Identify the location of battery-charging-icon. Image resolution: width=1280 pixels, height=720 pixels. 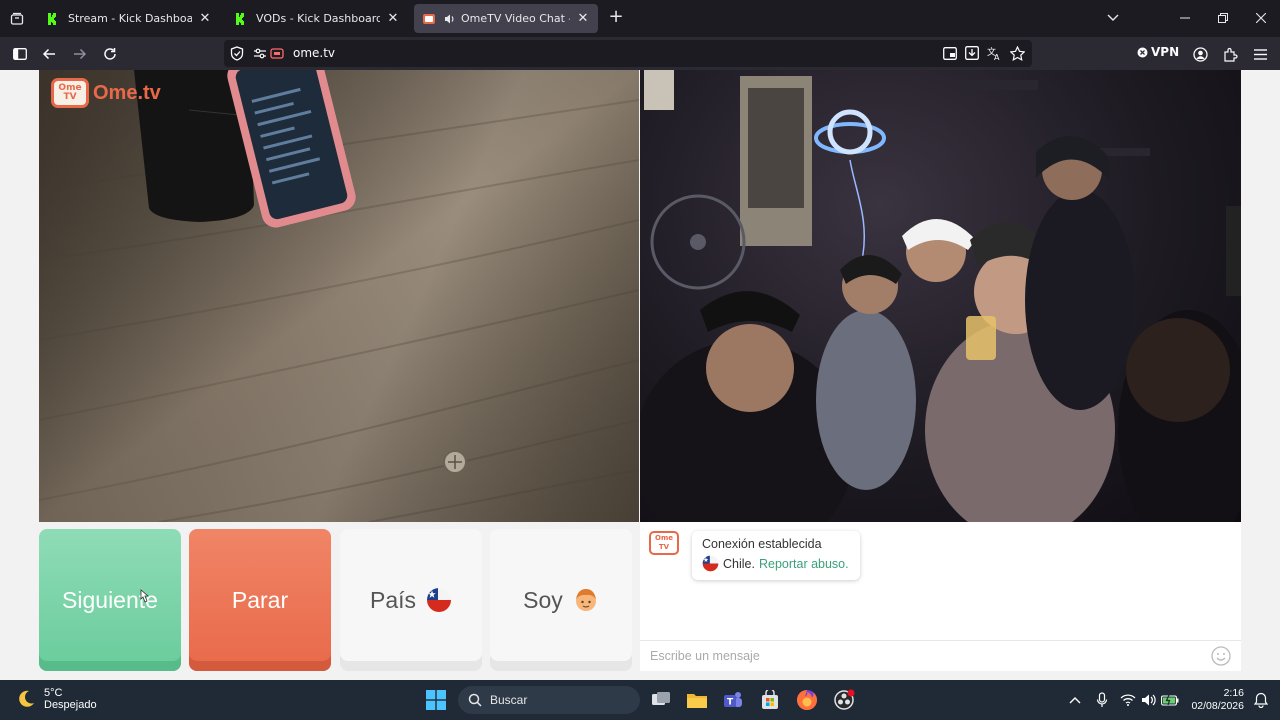
(1170, 700).